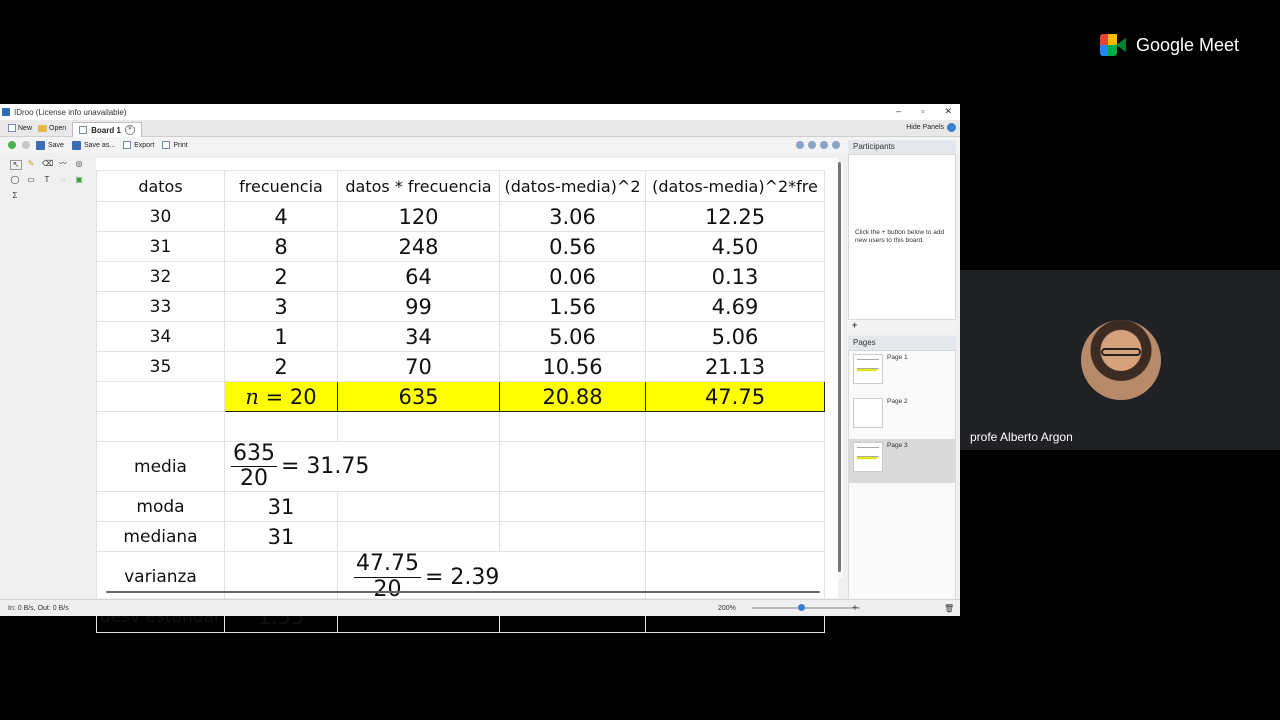  Describe the element at coordinates (855, 608) in the screenshot. I see `add-page-icon: +` at that location.